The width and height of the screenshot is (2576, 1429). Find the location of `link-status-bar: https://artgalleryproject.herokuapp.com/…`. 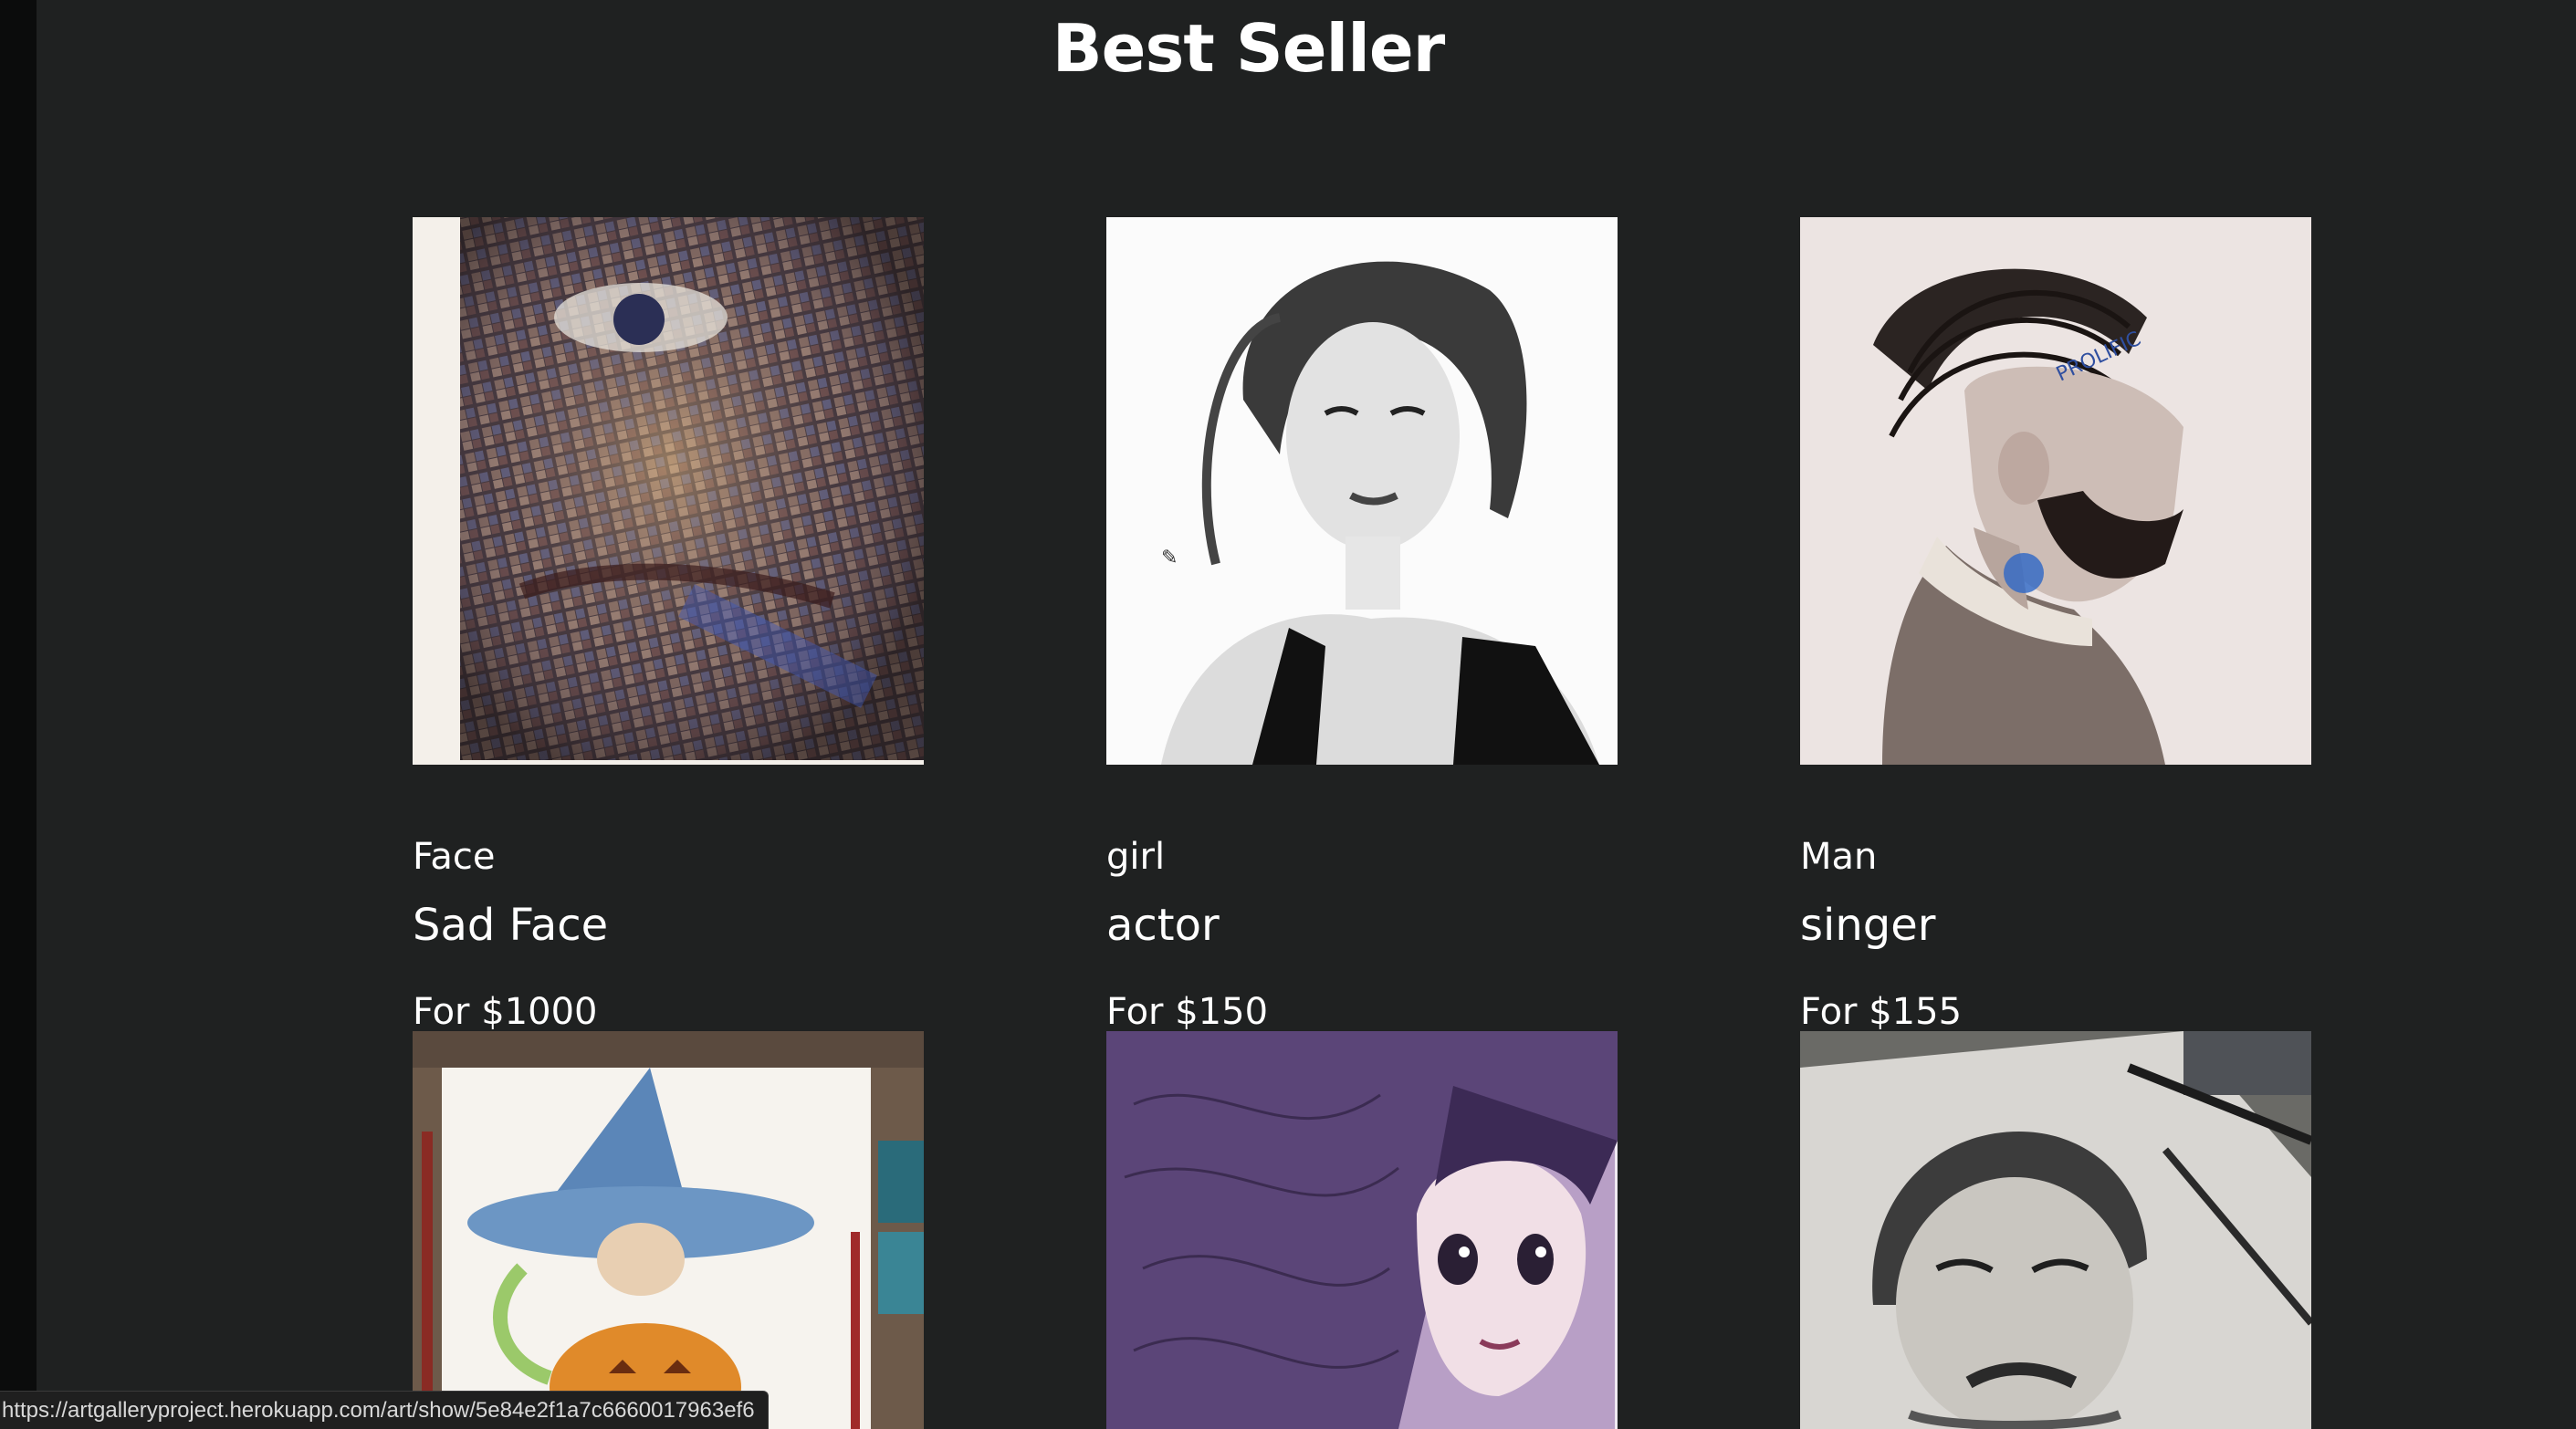

link-status-bar: https://artgalleryproject.herokuapp.com/… is located at coordinates (385, 1410).